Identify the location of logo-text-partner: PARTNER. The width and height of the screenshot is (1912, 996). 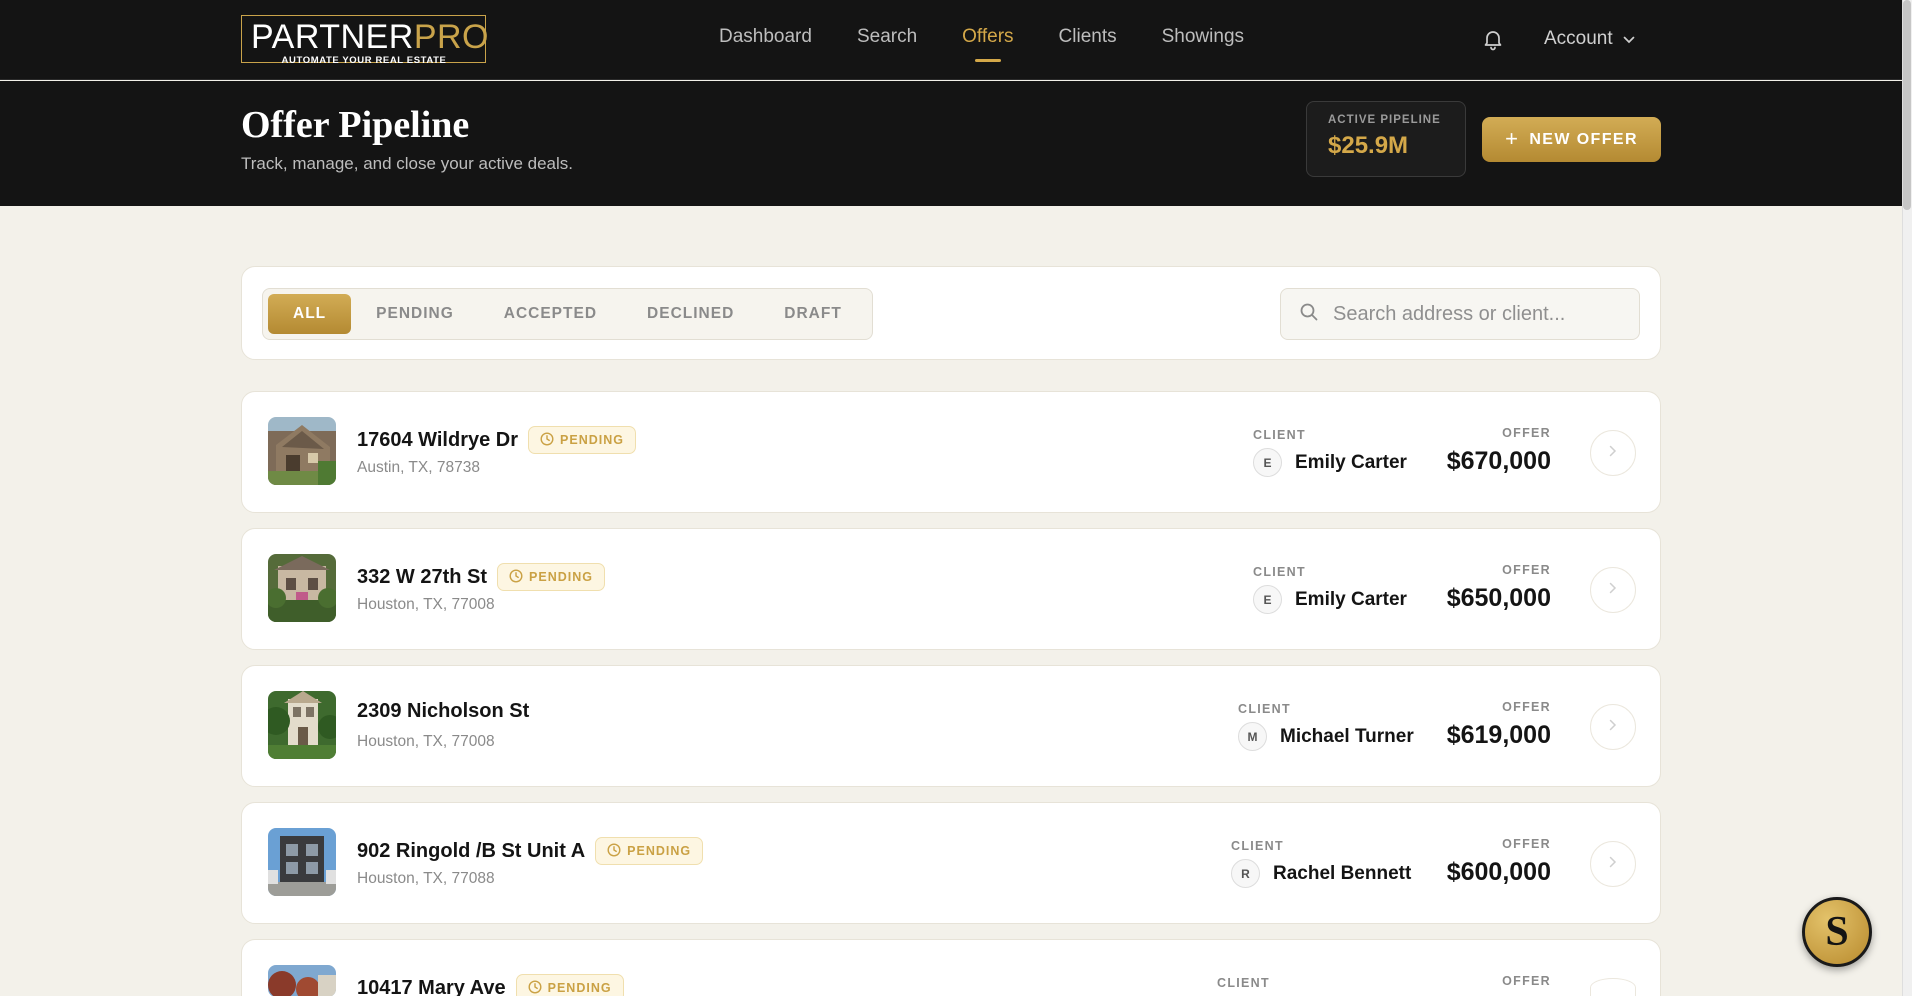
(332, 37).